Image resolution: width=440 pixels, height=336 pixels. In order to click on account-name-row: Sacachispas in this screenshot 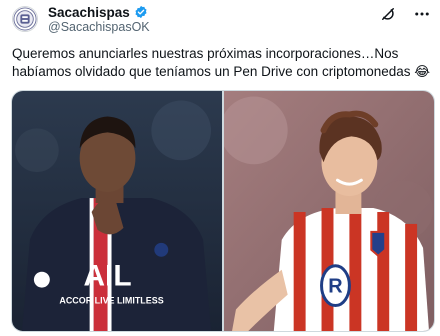, I will do `click(98, 12)`.